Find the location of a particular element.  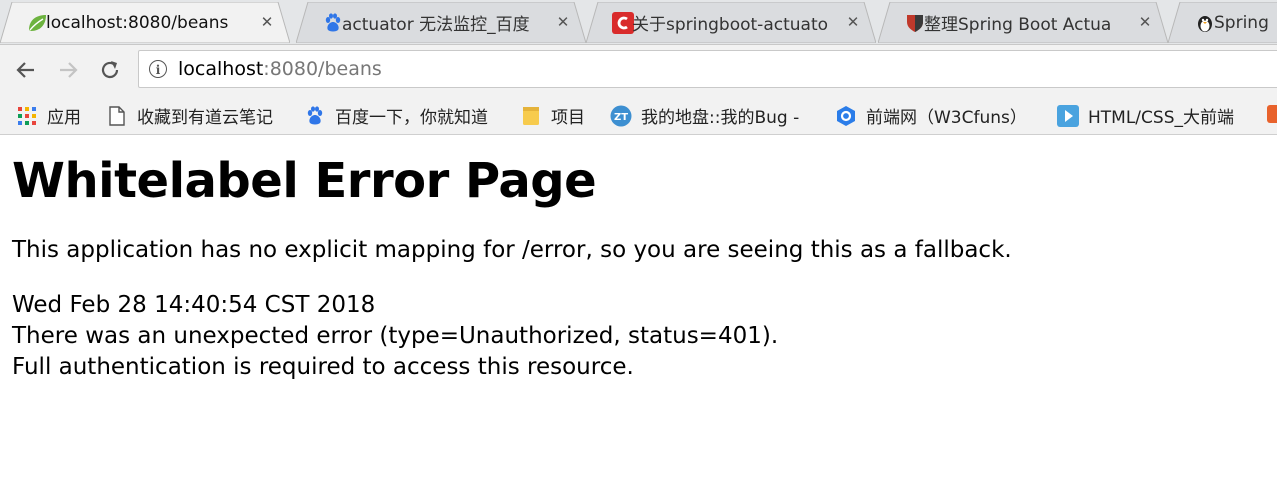

page-title: Whitelabel Error Page is located at coordinates (304, 181).